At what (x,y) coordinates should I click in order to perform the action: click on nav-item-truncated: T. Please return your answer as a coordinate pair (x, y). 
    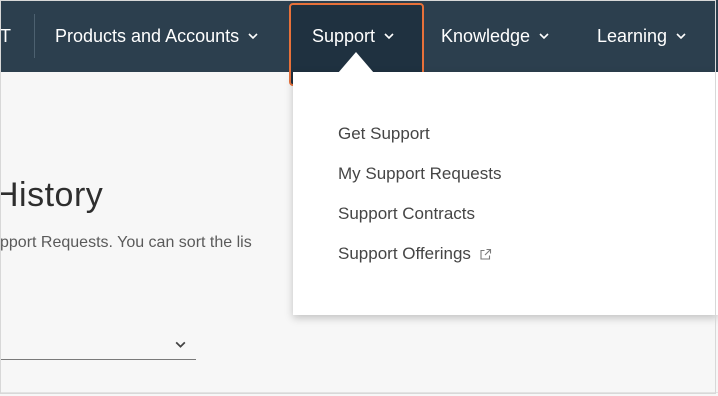
    Looking at the image, I should click on (5, 36).